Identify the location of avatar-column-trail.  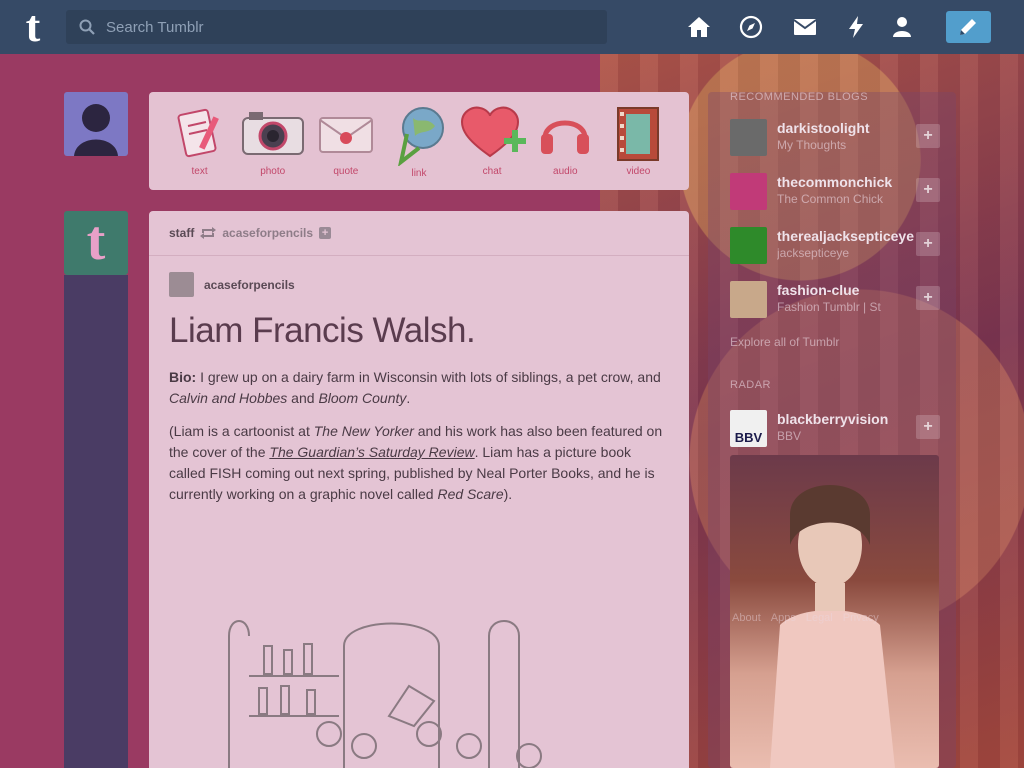
(96, 521).